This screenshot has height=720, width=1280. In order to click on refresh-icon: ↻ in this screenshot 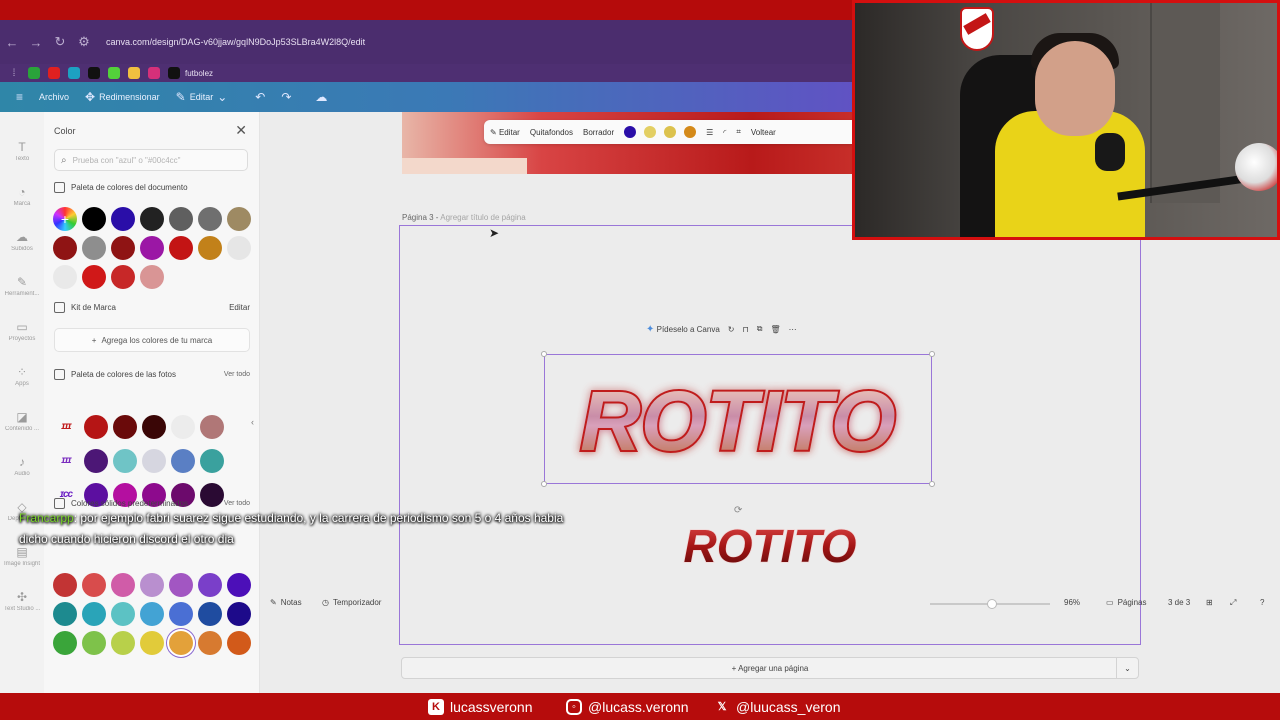, I will do `click(731, 329)`.